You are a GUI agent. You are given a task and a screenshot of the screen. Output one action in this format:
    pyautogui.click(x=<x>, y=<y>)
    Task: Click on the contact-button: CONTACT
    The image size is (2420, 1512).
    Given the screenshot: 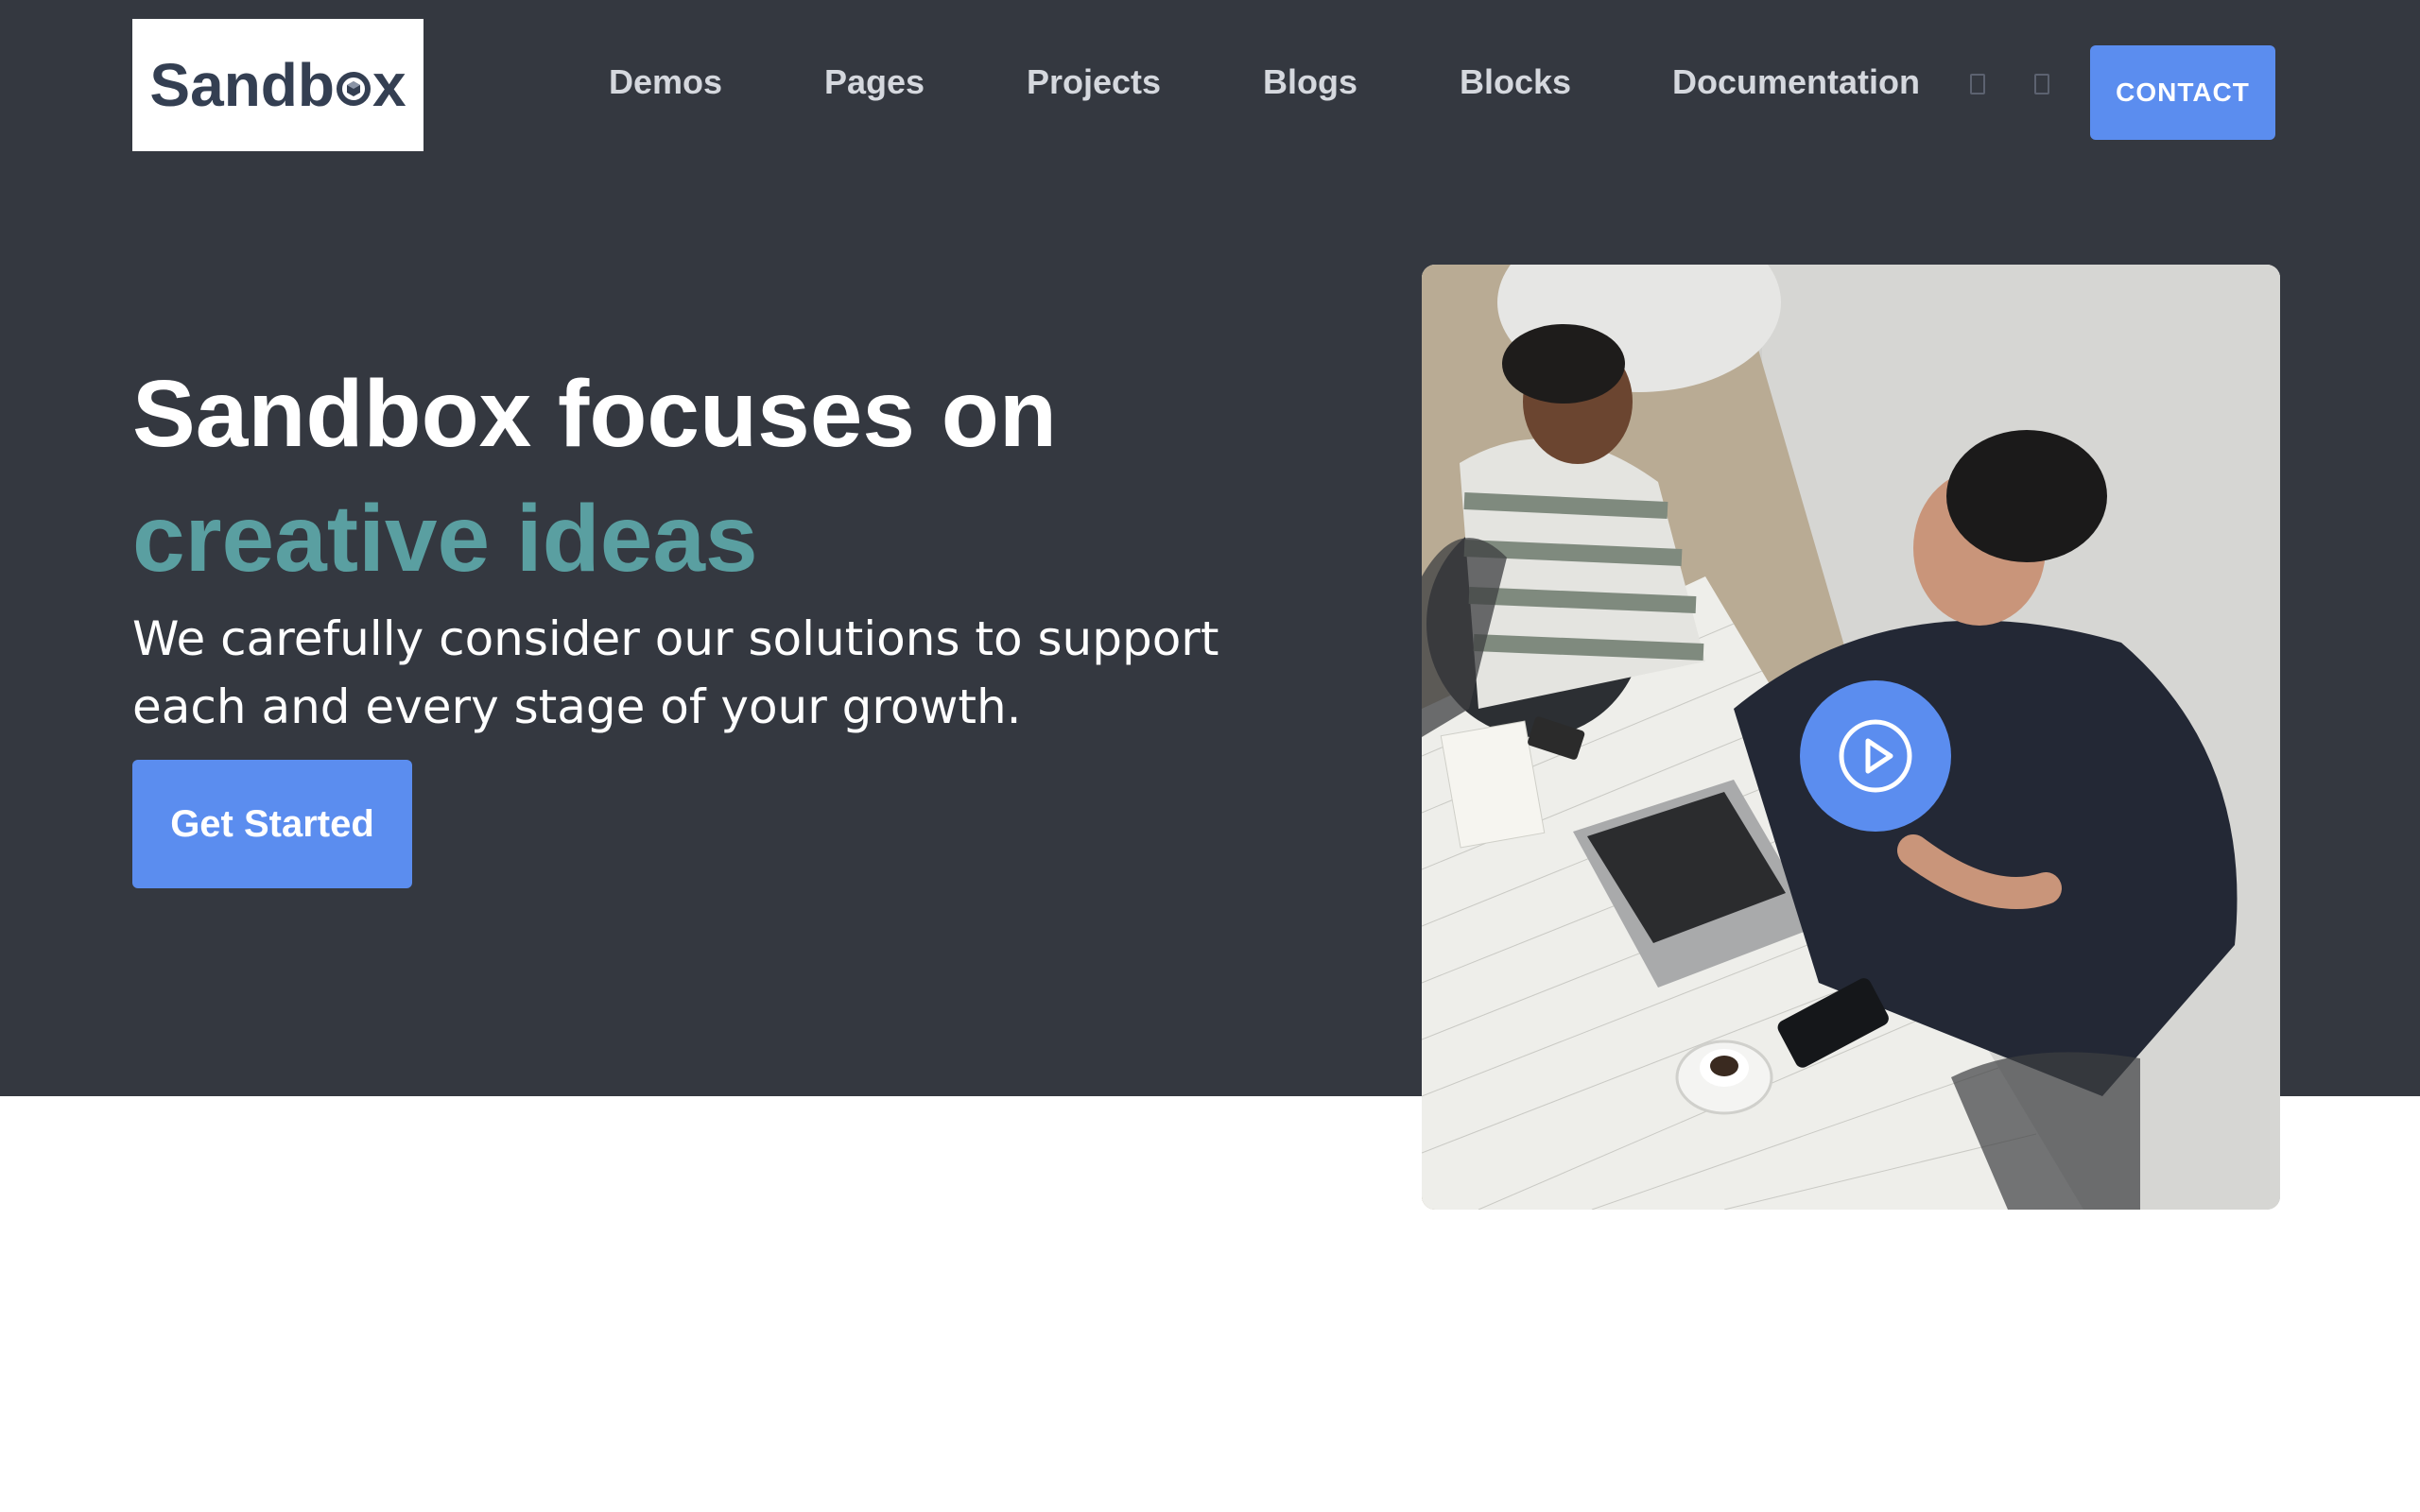 What is the action you would take?
    pyautogui.click(x=2182, y=92)
    